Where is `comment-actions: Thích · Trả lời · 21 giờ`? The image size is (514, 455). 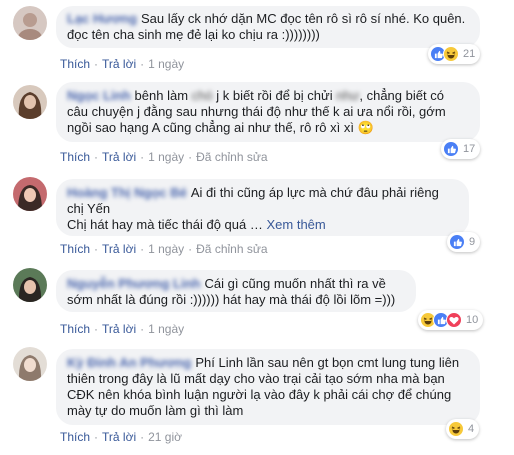
comment-actions: Thích · Trả lời · 21 giờ is located at coordinates (121, 437).